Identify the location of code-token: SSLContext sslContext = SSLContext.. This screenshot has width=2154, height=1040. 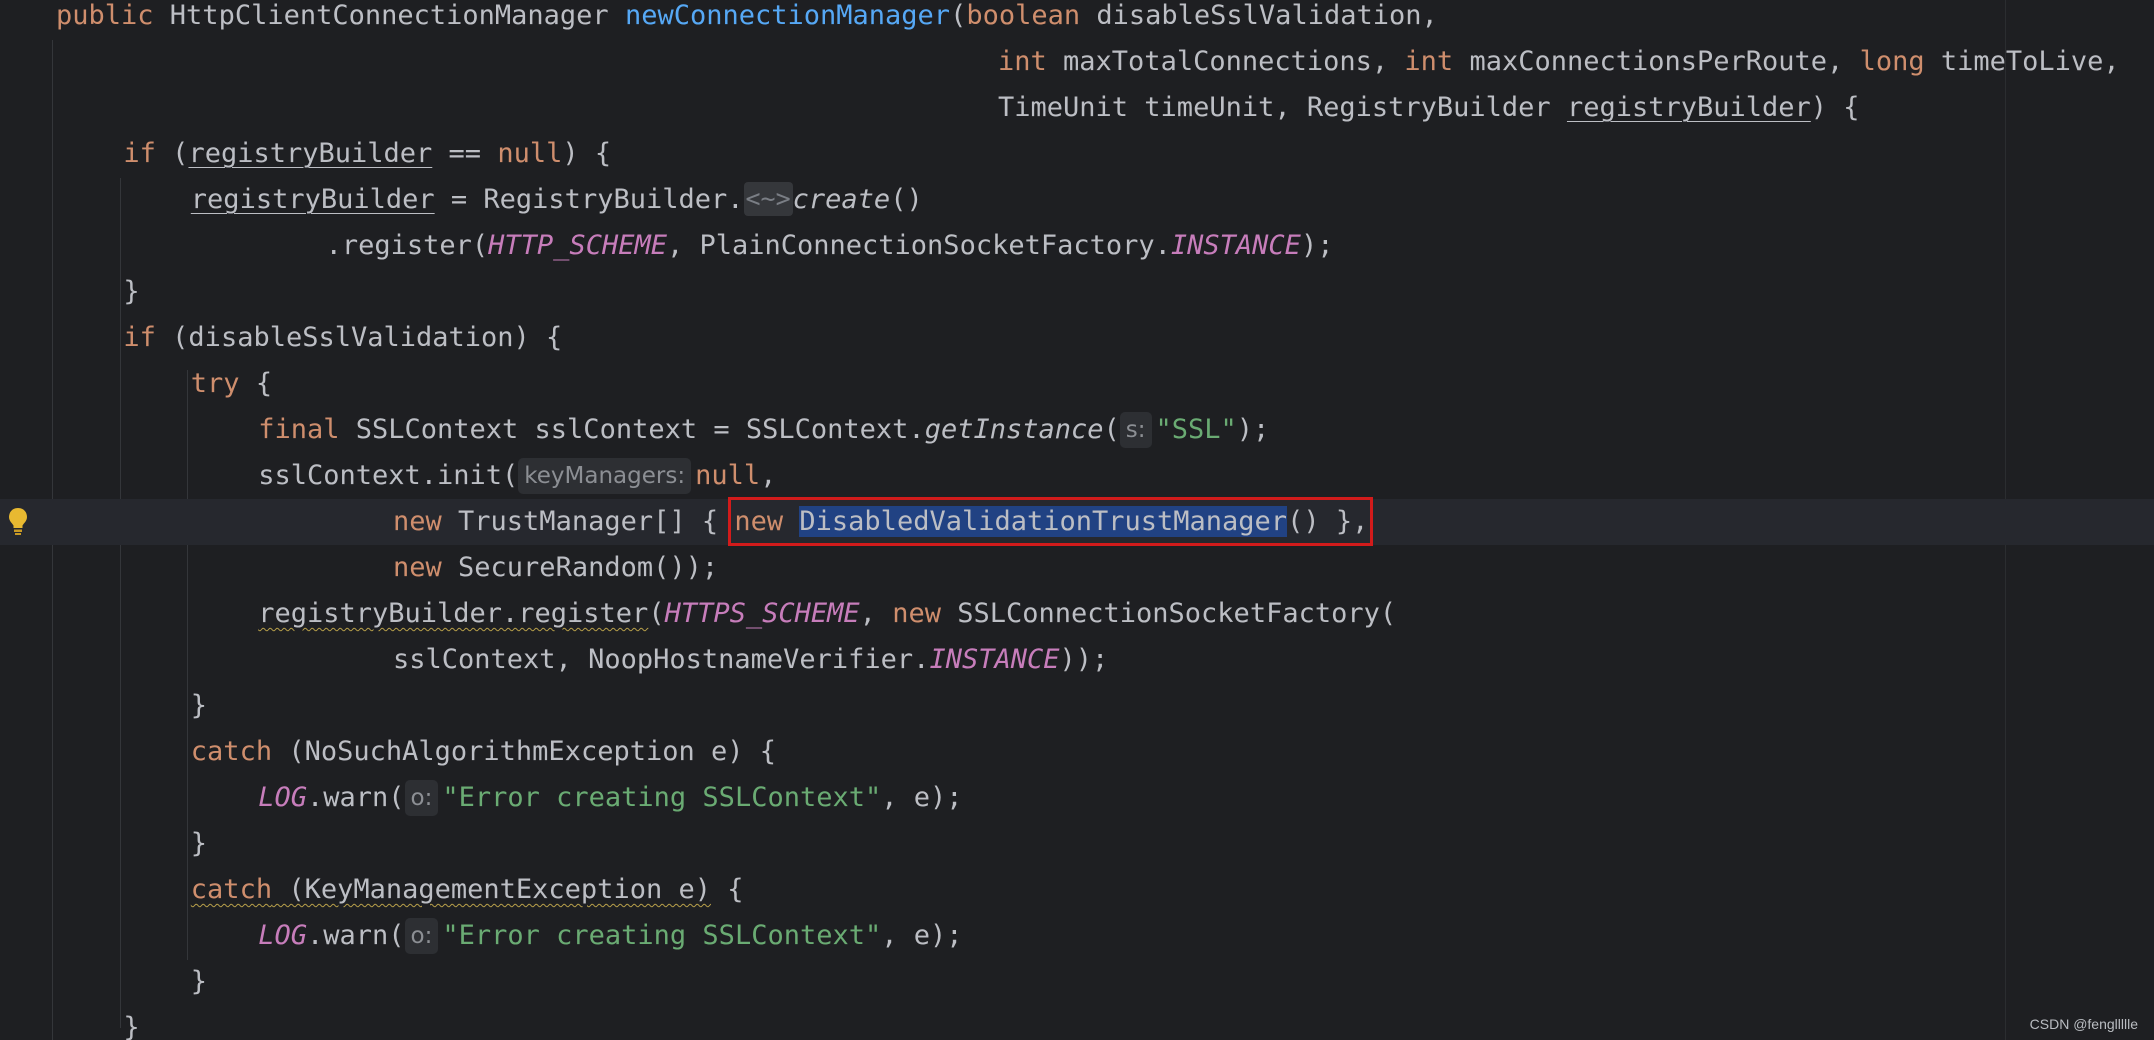
(640, 429).